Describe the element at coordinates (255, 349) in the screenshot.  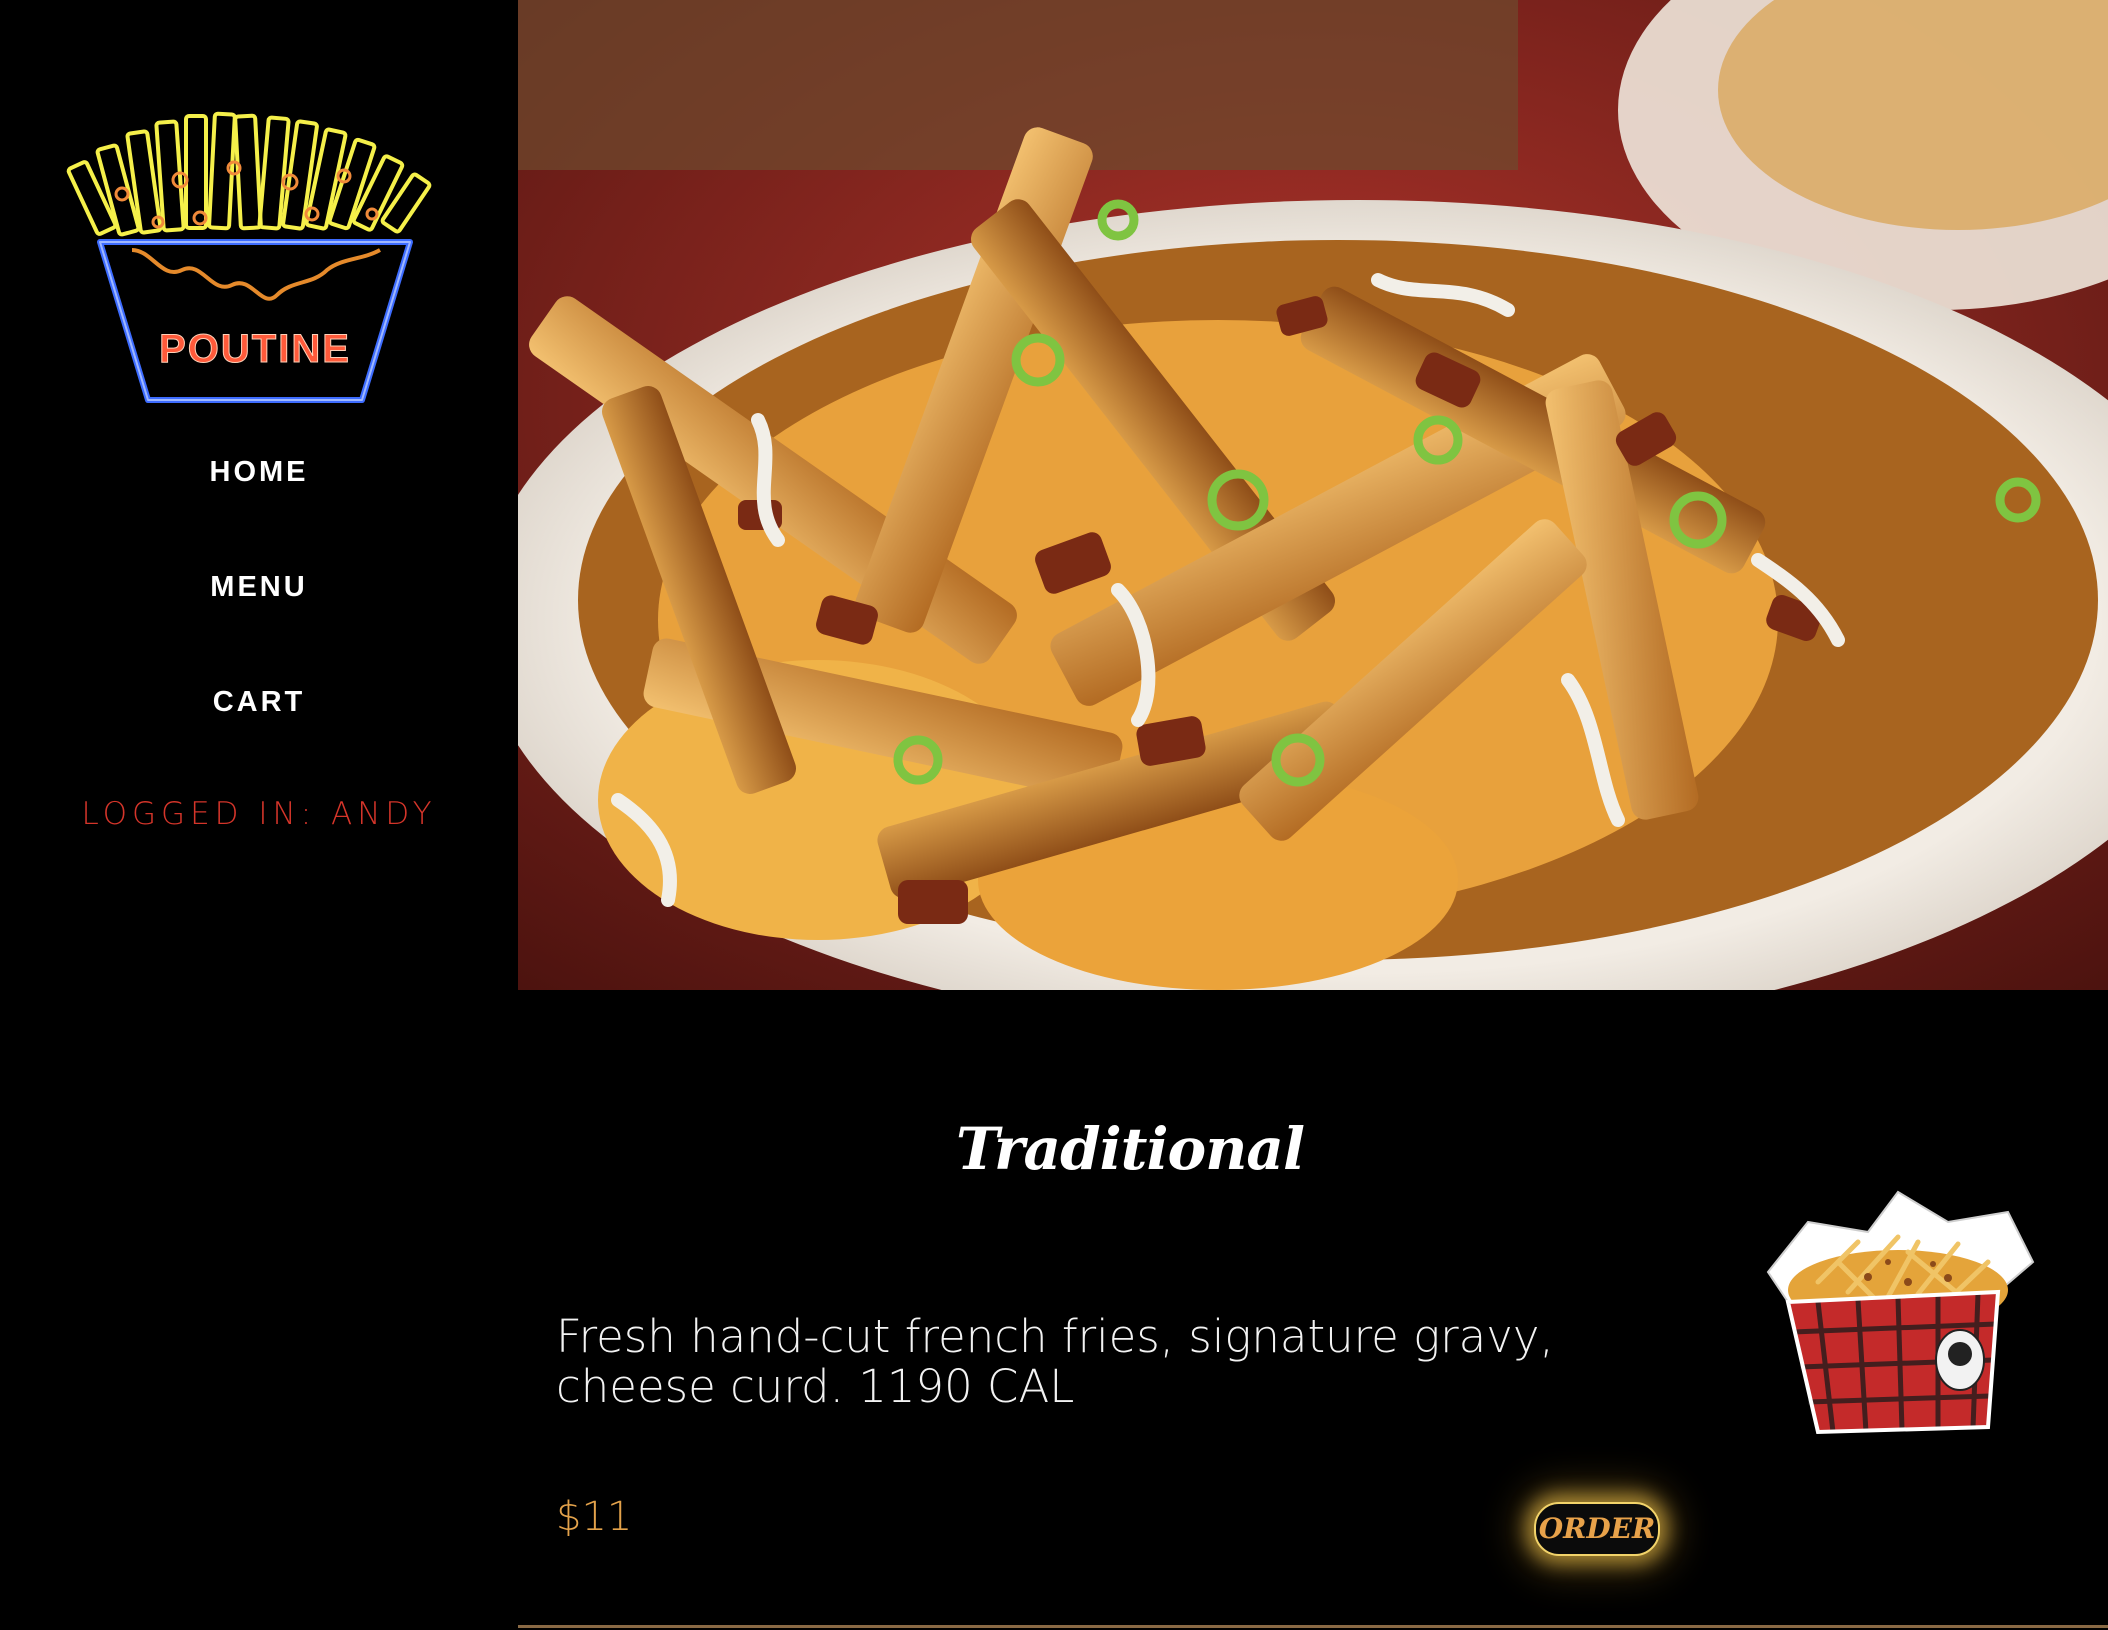
I see `logo-text: POUTINE` at that location.